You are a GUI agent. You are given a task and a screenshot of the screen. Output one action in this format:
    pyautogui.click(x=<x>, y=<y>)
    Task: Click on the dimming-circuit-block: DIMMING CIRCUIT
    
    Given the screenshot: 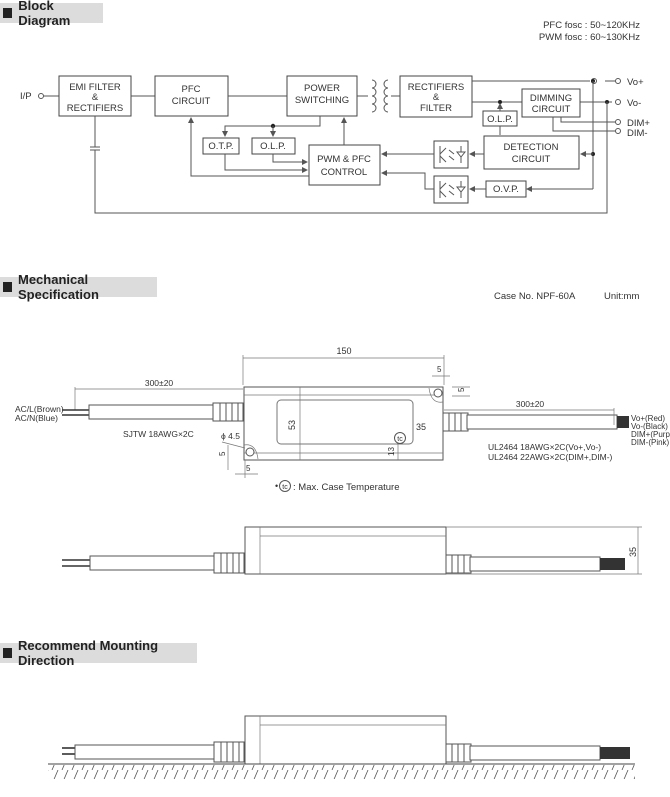 What is the action you would take?
    pyautogui.click(x=551, y=103)
    